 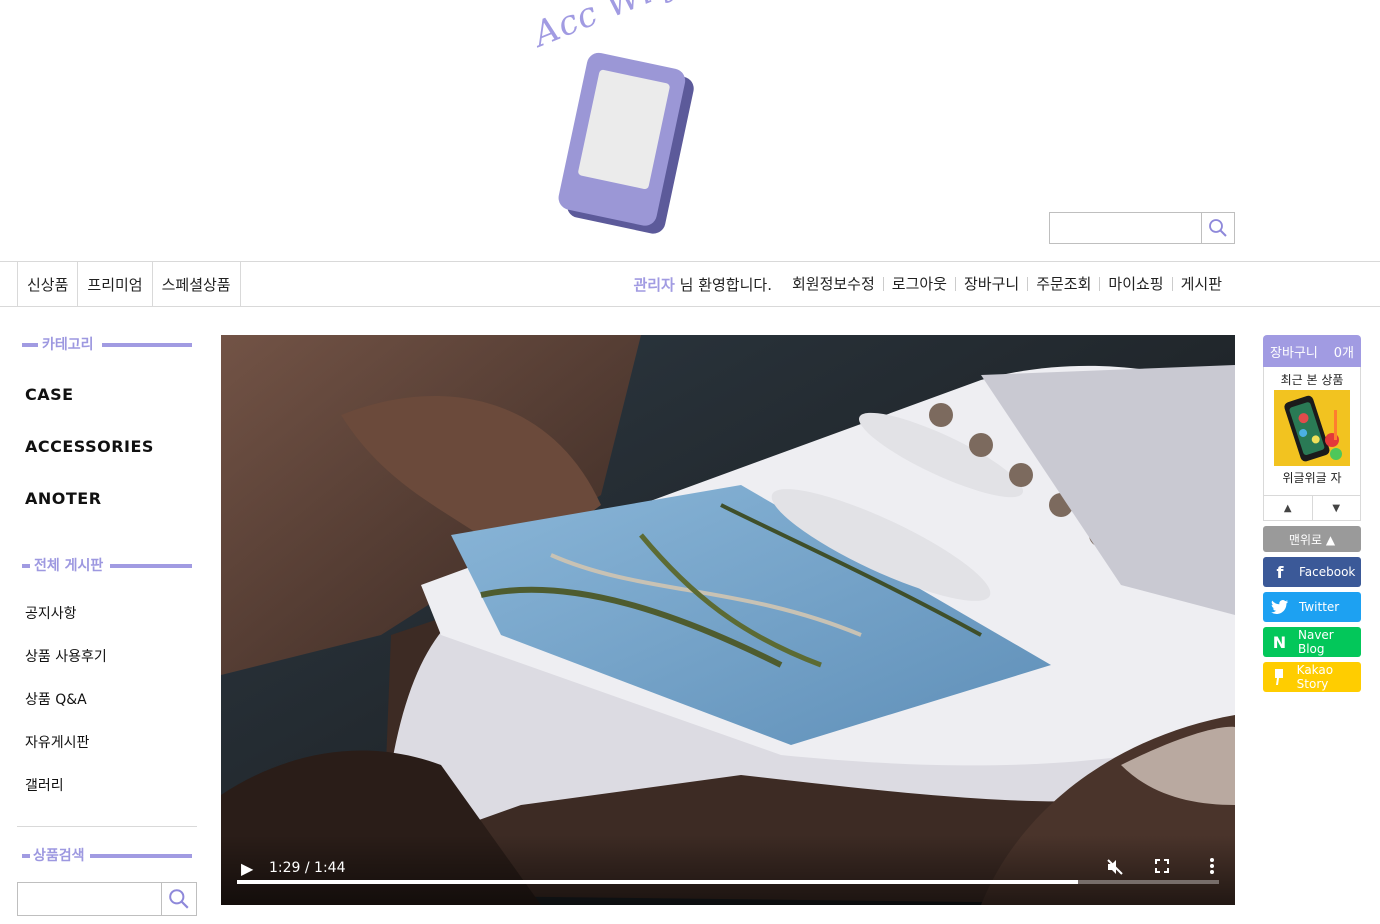 I want to click on recent-products: 최근 본 상품 위글위글 자 ▲ ▼, so click(x=1312, y=444).